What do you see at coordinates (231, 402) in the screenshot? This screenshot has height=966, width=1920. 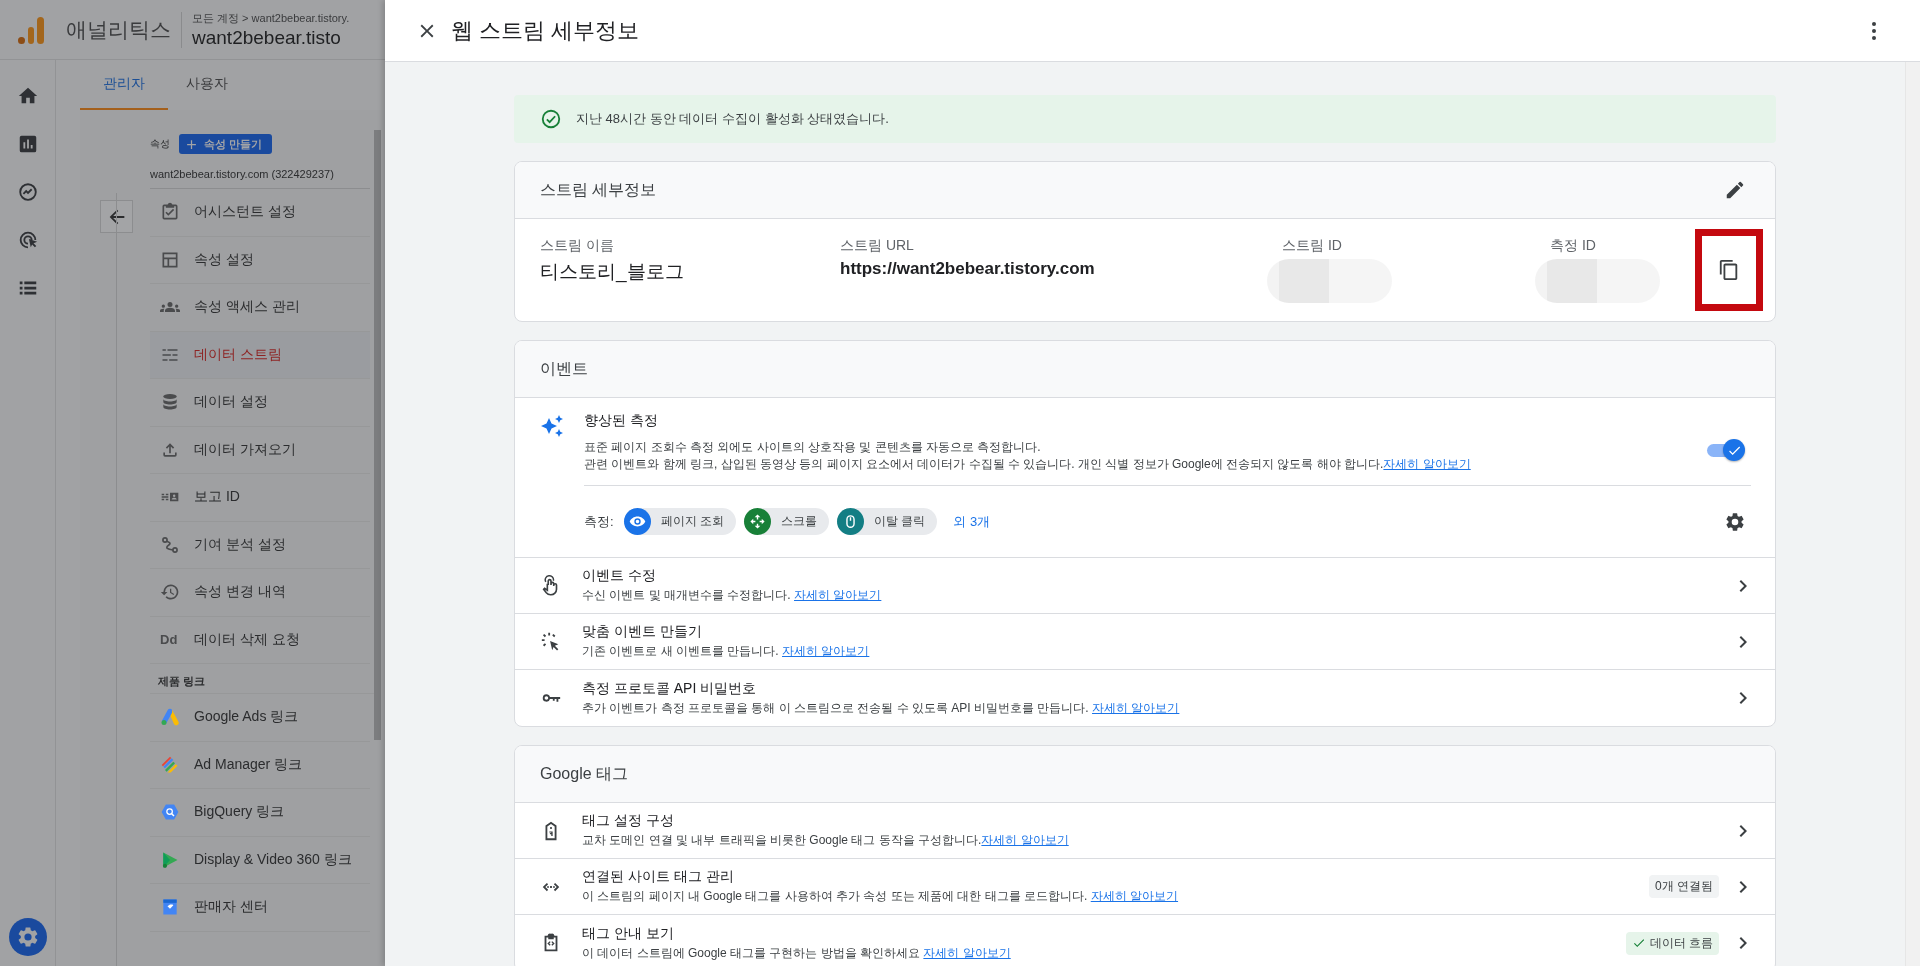 I see `menu-item-label: 데이터 설정` at bounding box center [231, 402].